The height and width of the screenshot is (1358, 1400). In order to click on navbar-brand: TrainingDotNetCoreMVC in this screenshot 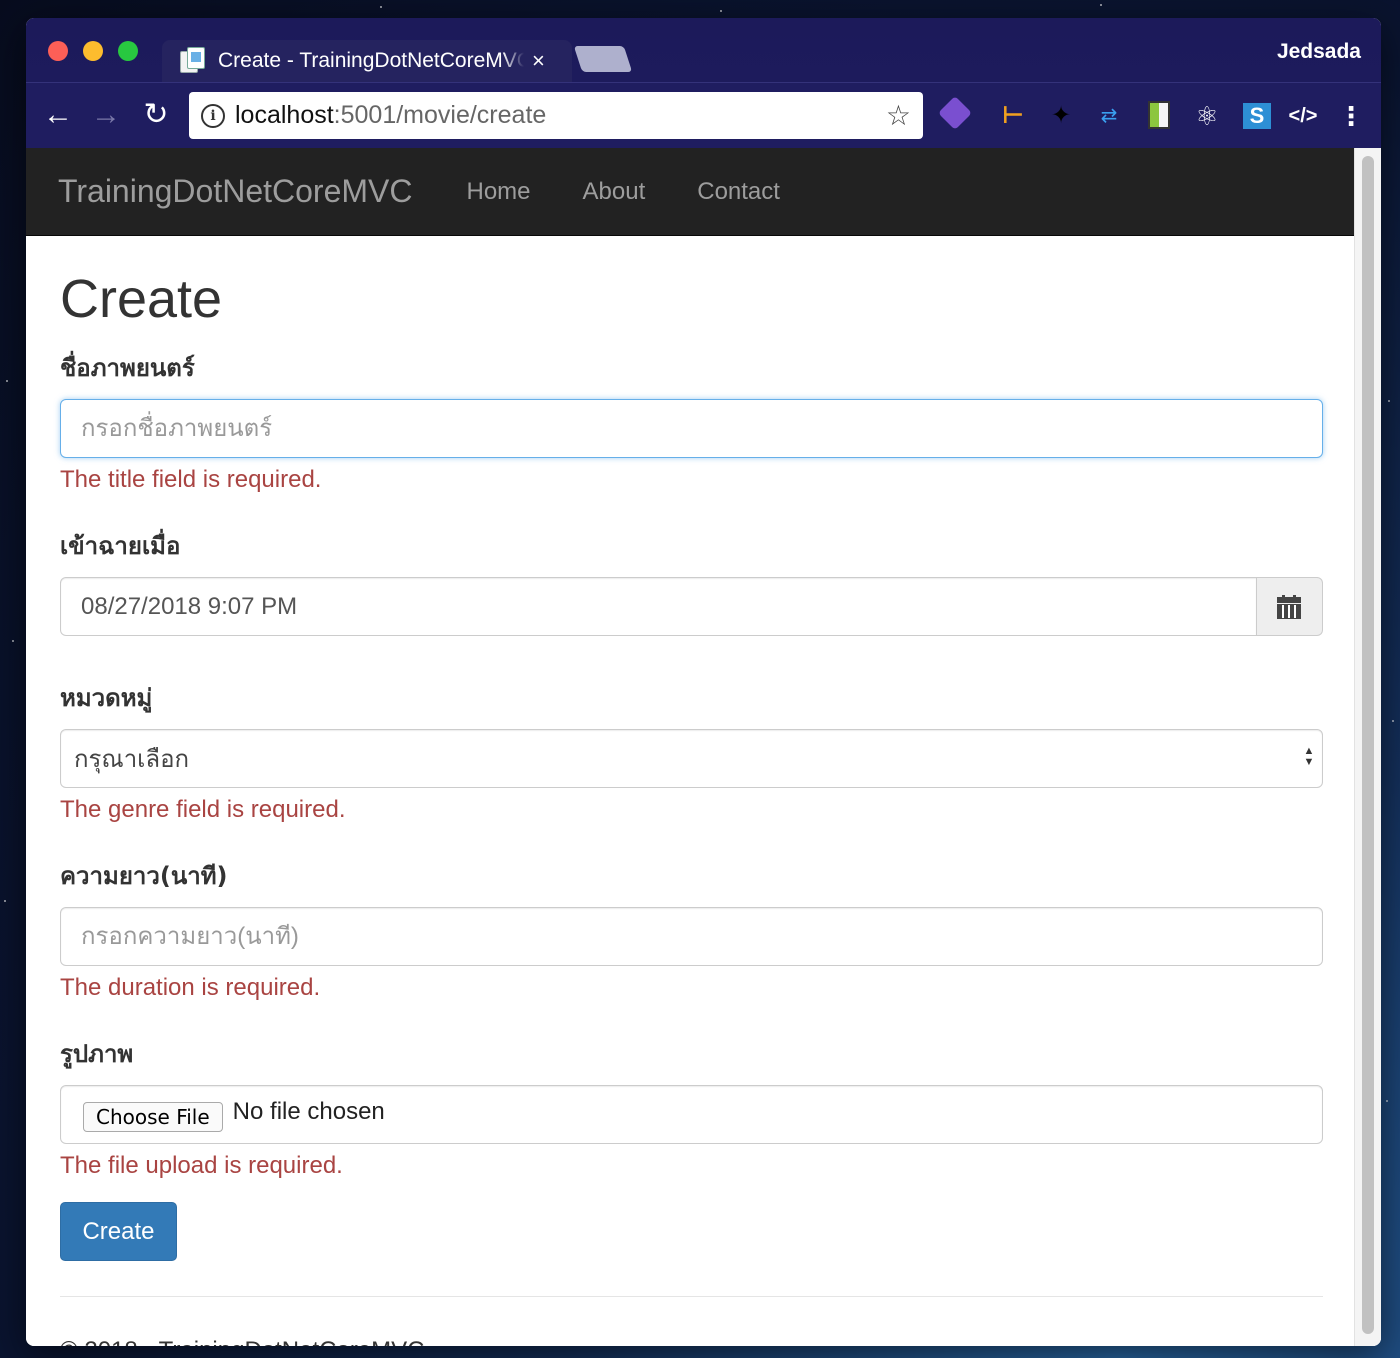, I will do `click(235, 191)`.